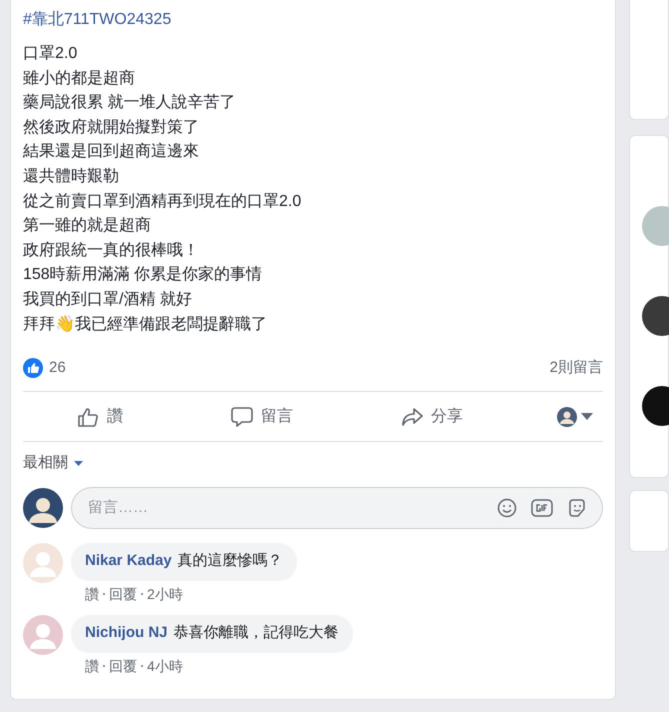 The height and width of the screenshot is (712, 669). What do you see at coordinates (71, 176) in the screenshot?
I see `post-text-line: 還共體時艱勒` at bounding box center [71, 176].